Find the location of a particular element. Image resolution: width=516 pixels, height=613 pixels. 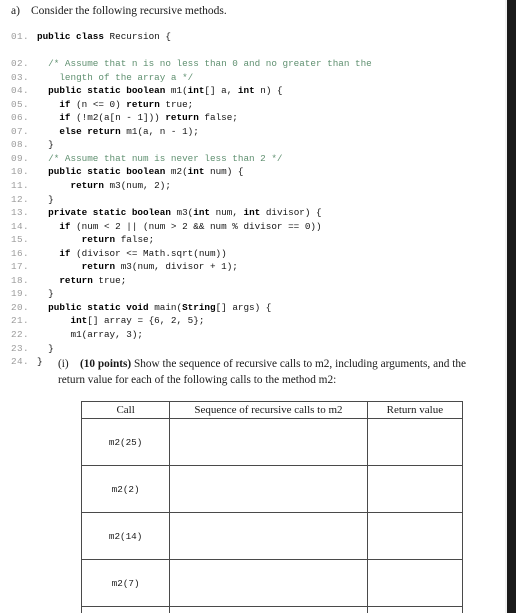

code-text: m2( is located at coordinates (179, 172).